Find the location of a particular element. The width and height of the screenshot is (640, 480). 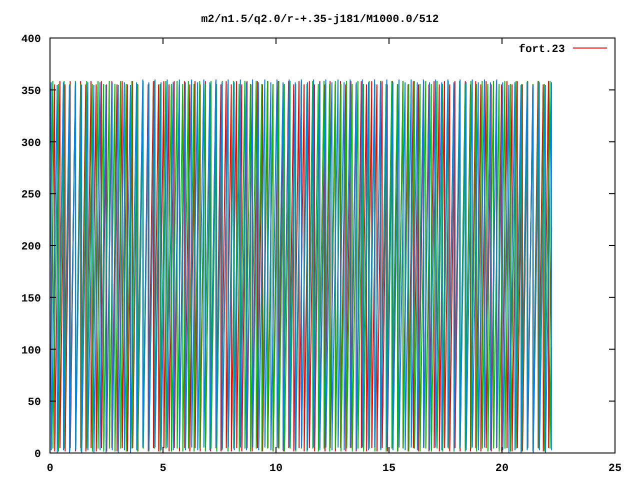

y-tick-label: 400 is located at coordinates (31, 40).